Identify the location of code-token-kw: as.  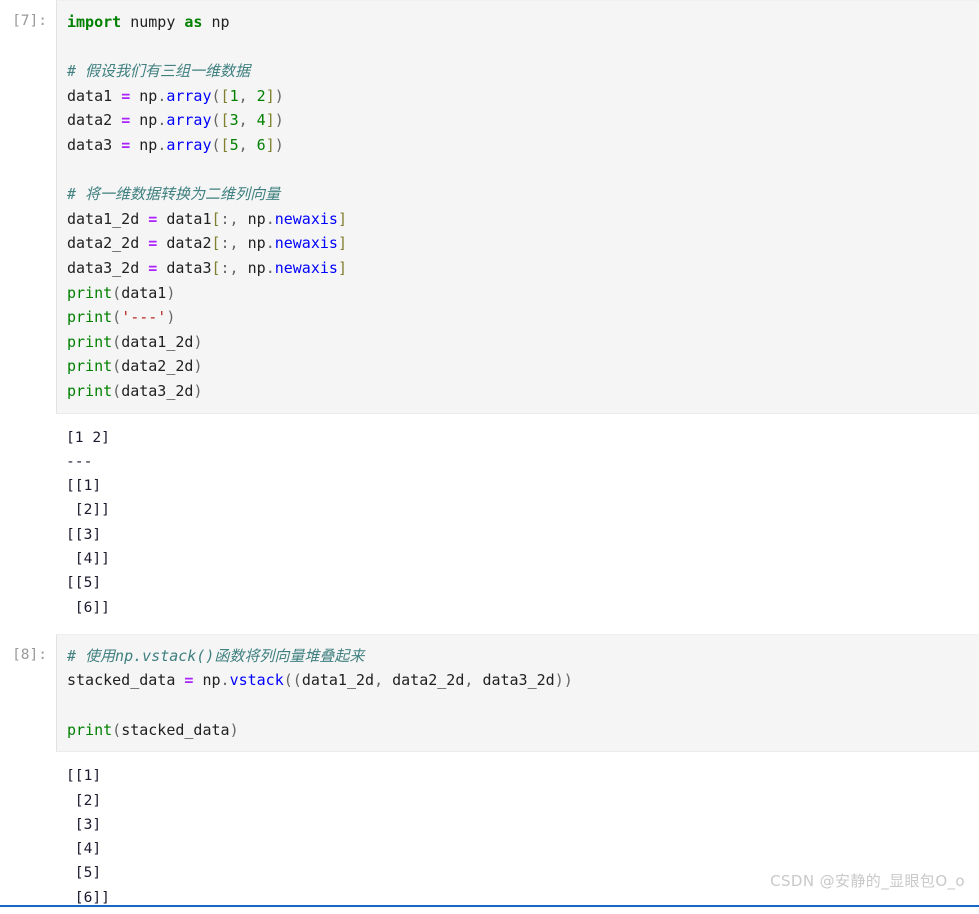
(193, 22).